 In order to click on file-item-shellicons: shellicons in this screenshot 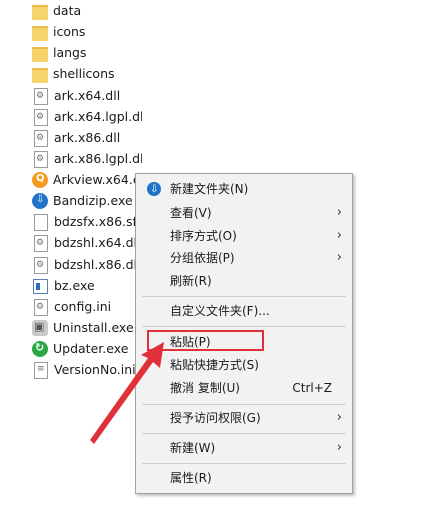, I will do `click(87, 74)`.